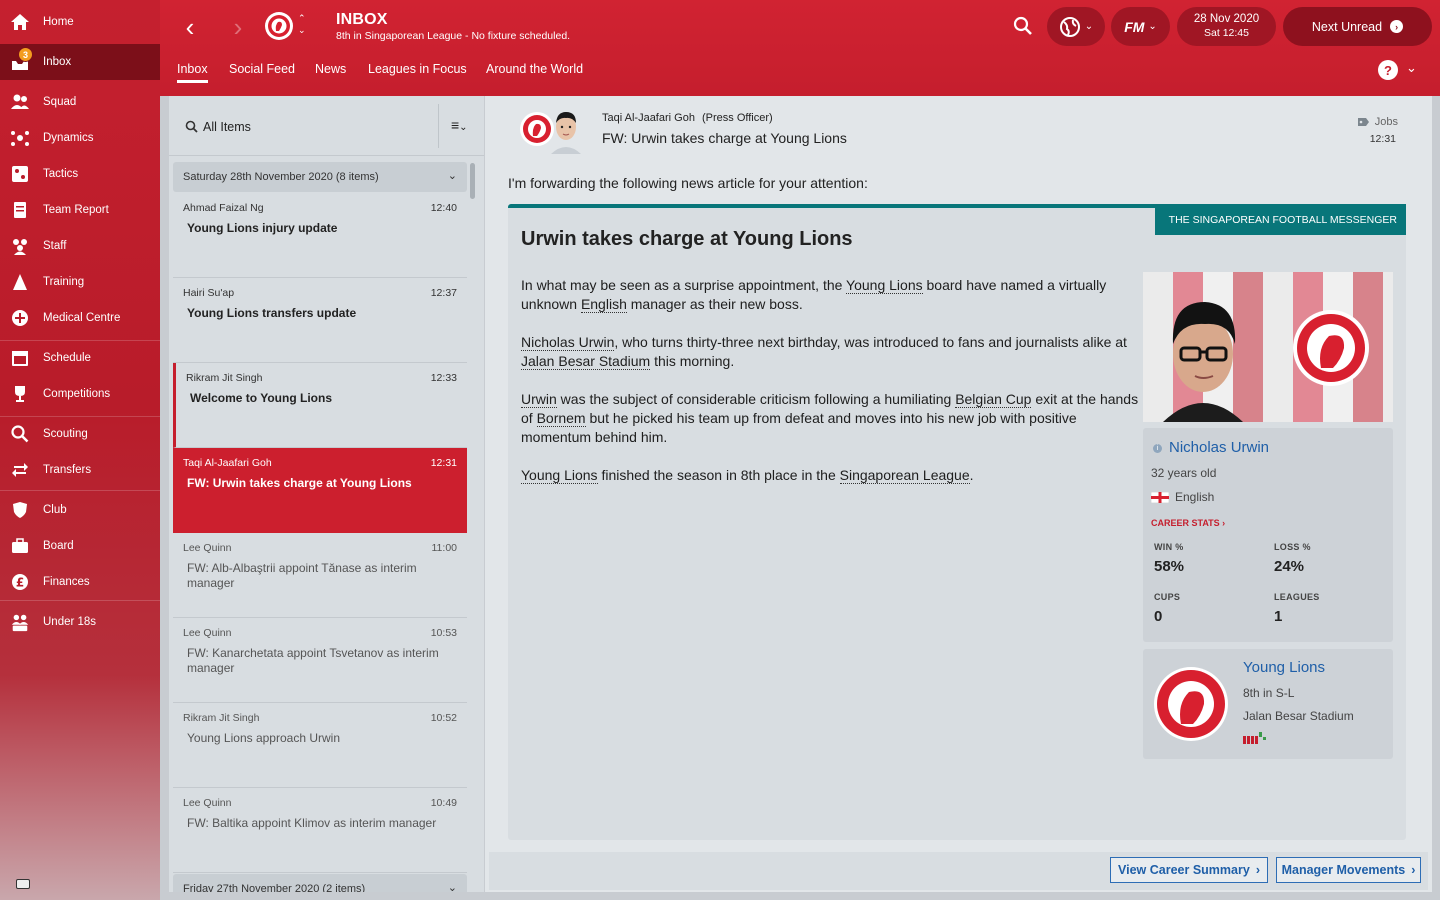 The height and width of the screenshot is (900, 1440). Describe the element at coordinates (1280, 219) in the screenshot. I see `news-source-label: THE SINGAPOREAN FOOTBALL MESSENGER` at that location.